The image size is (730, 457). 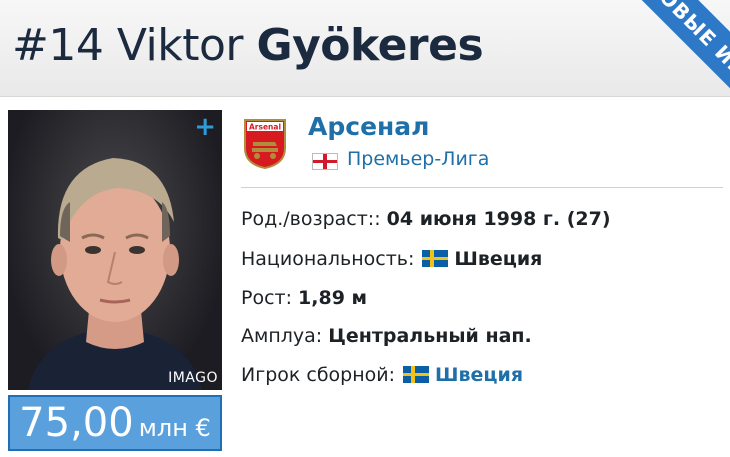 What do you see at coordinates (265, 127) in the screenshot?
I see `crest-text: Arsenal` at bounding box center [265, 127].